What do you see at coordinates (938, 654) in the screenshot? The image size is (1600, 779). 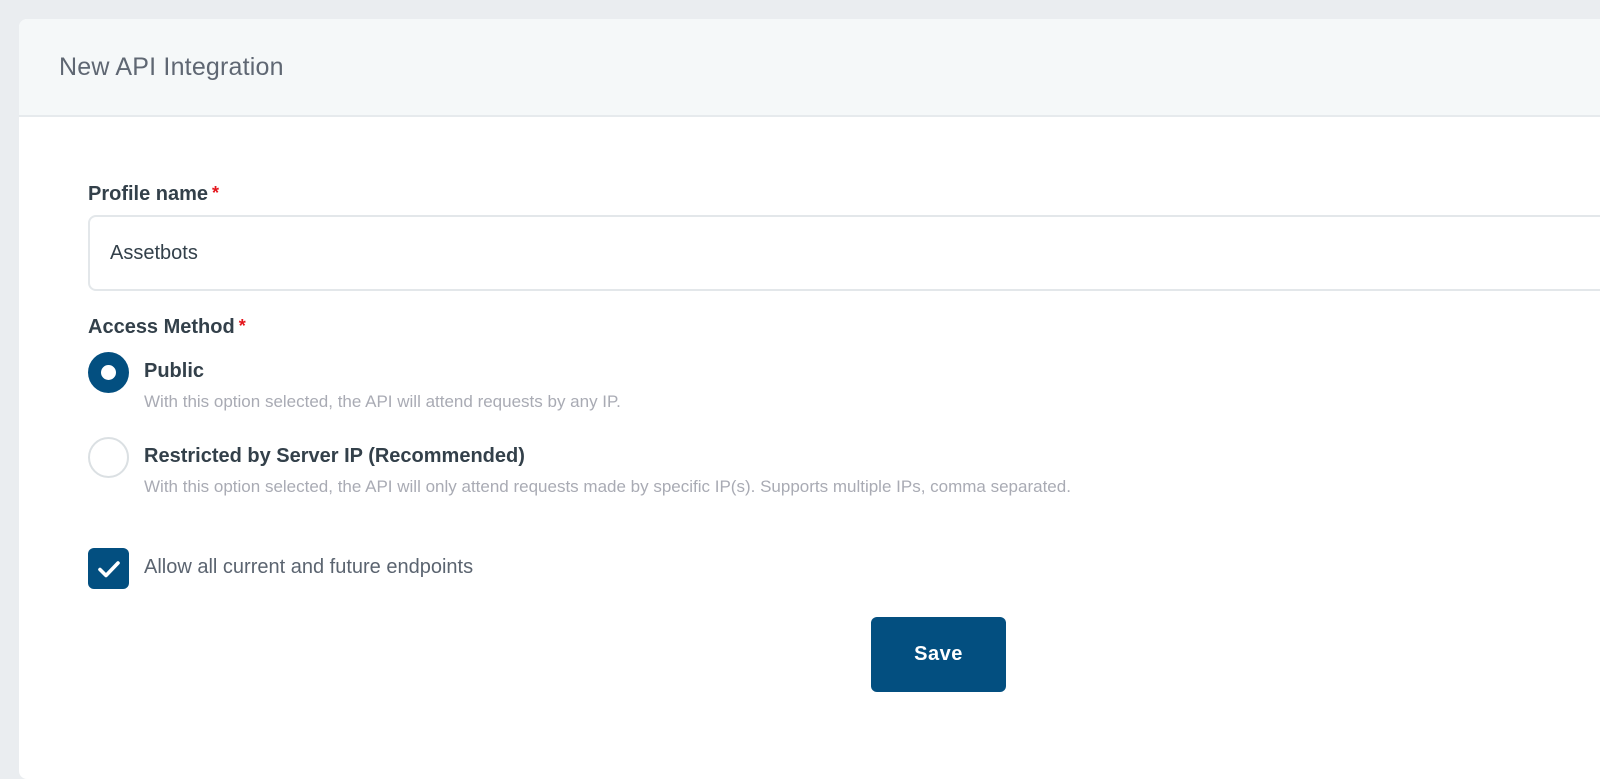 I see `save-button: Save` at bounding box center [938, 654].